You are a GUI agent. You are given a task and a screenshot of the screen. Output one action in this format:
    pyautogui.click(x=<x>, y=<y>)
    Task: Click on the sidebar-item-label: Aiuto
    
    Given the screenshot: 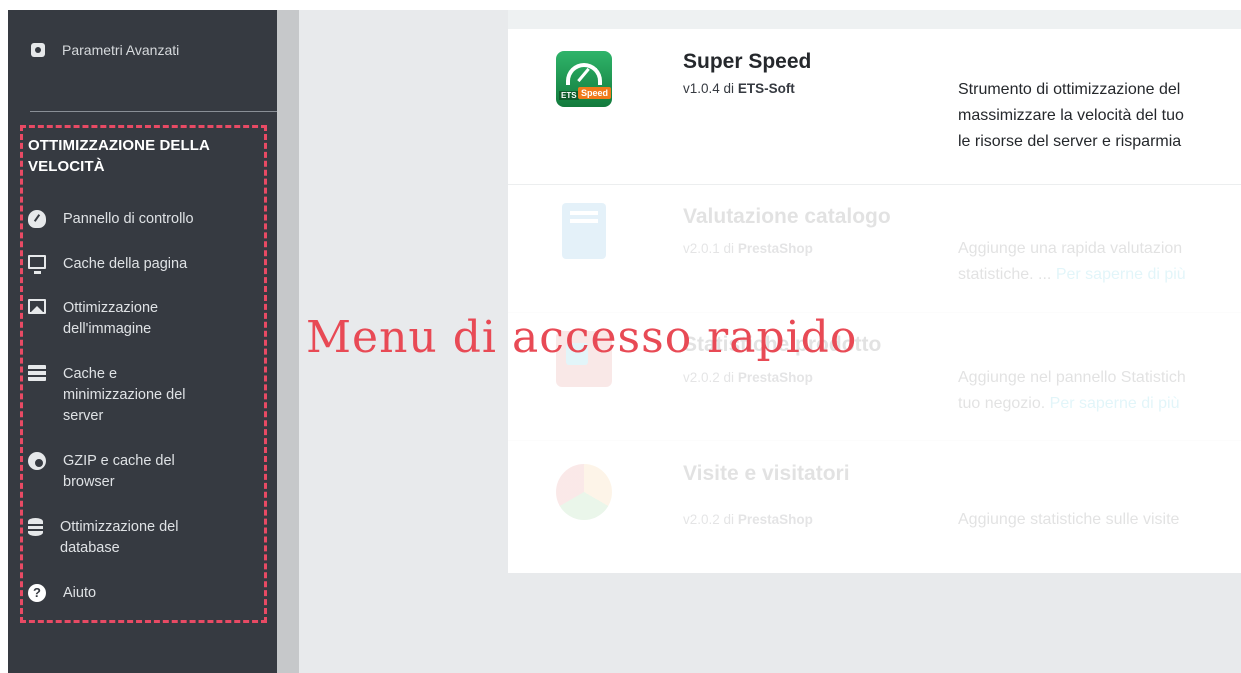 What is the action you would take?
    pyautogui.click(x=80, y=593)
    